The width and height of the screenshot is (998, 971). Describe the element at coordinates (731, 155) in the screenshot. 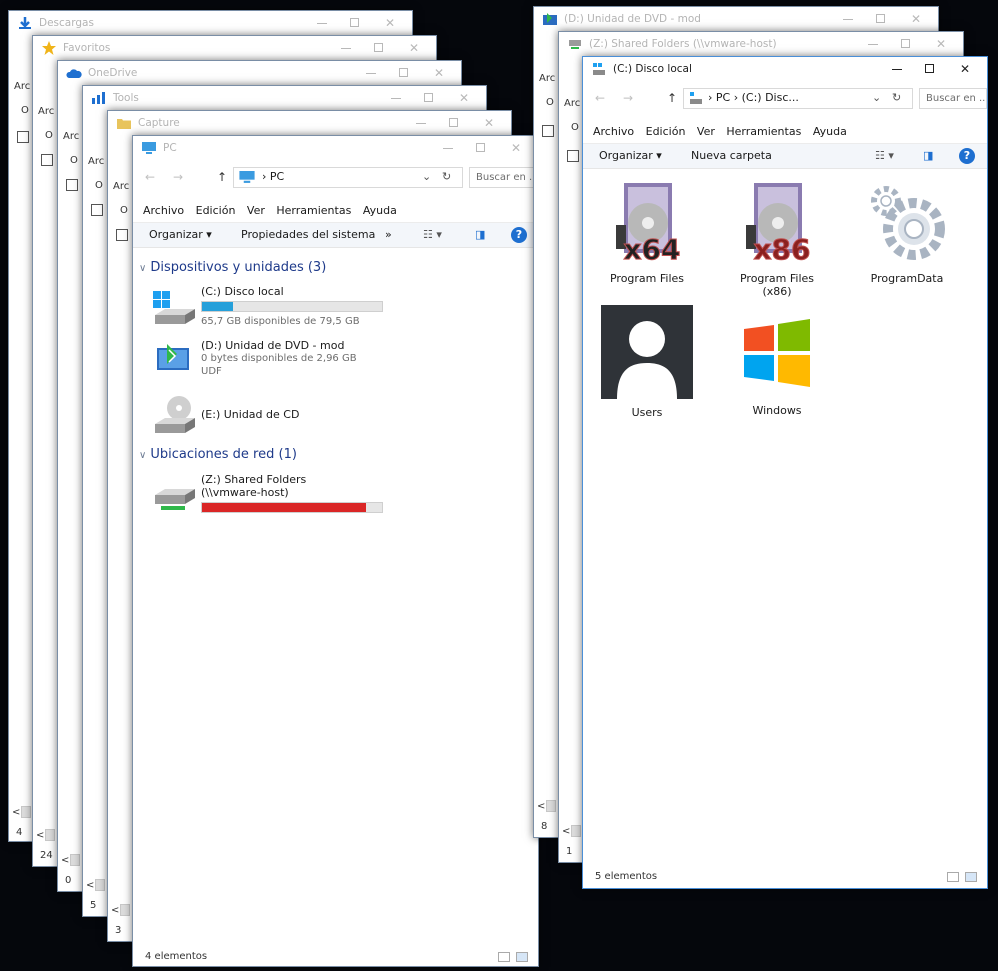

I see `new-folder-button: Nueva carpeta` at that location.